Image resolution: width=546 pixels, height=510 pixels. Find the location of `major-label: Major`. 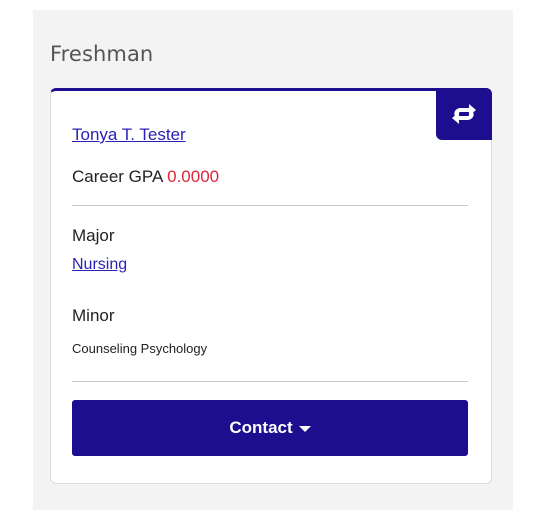

major-label: Major is located at coordinates (93, 235).